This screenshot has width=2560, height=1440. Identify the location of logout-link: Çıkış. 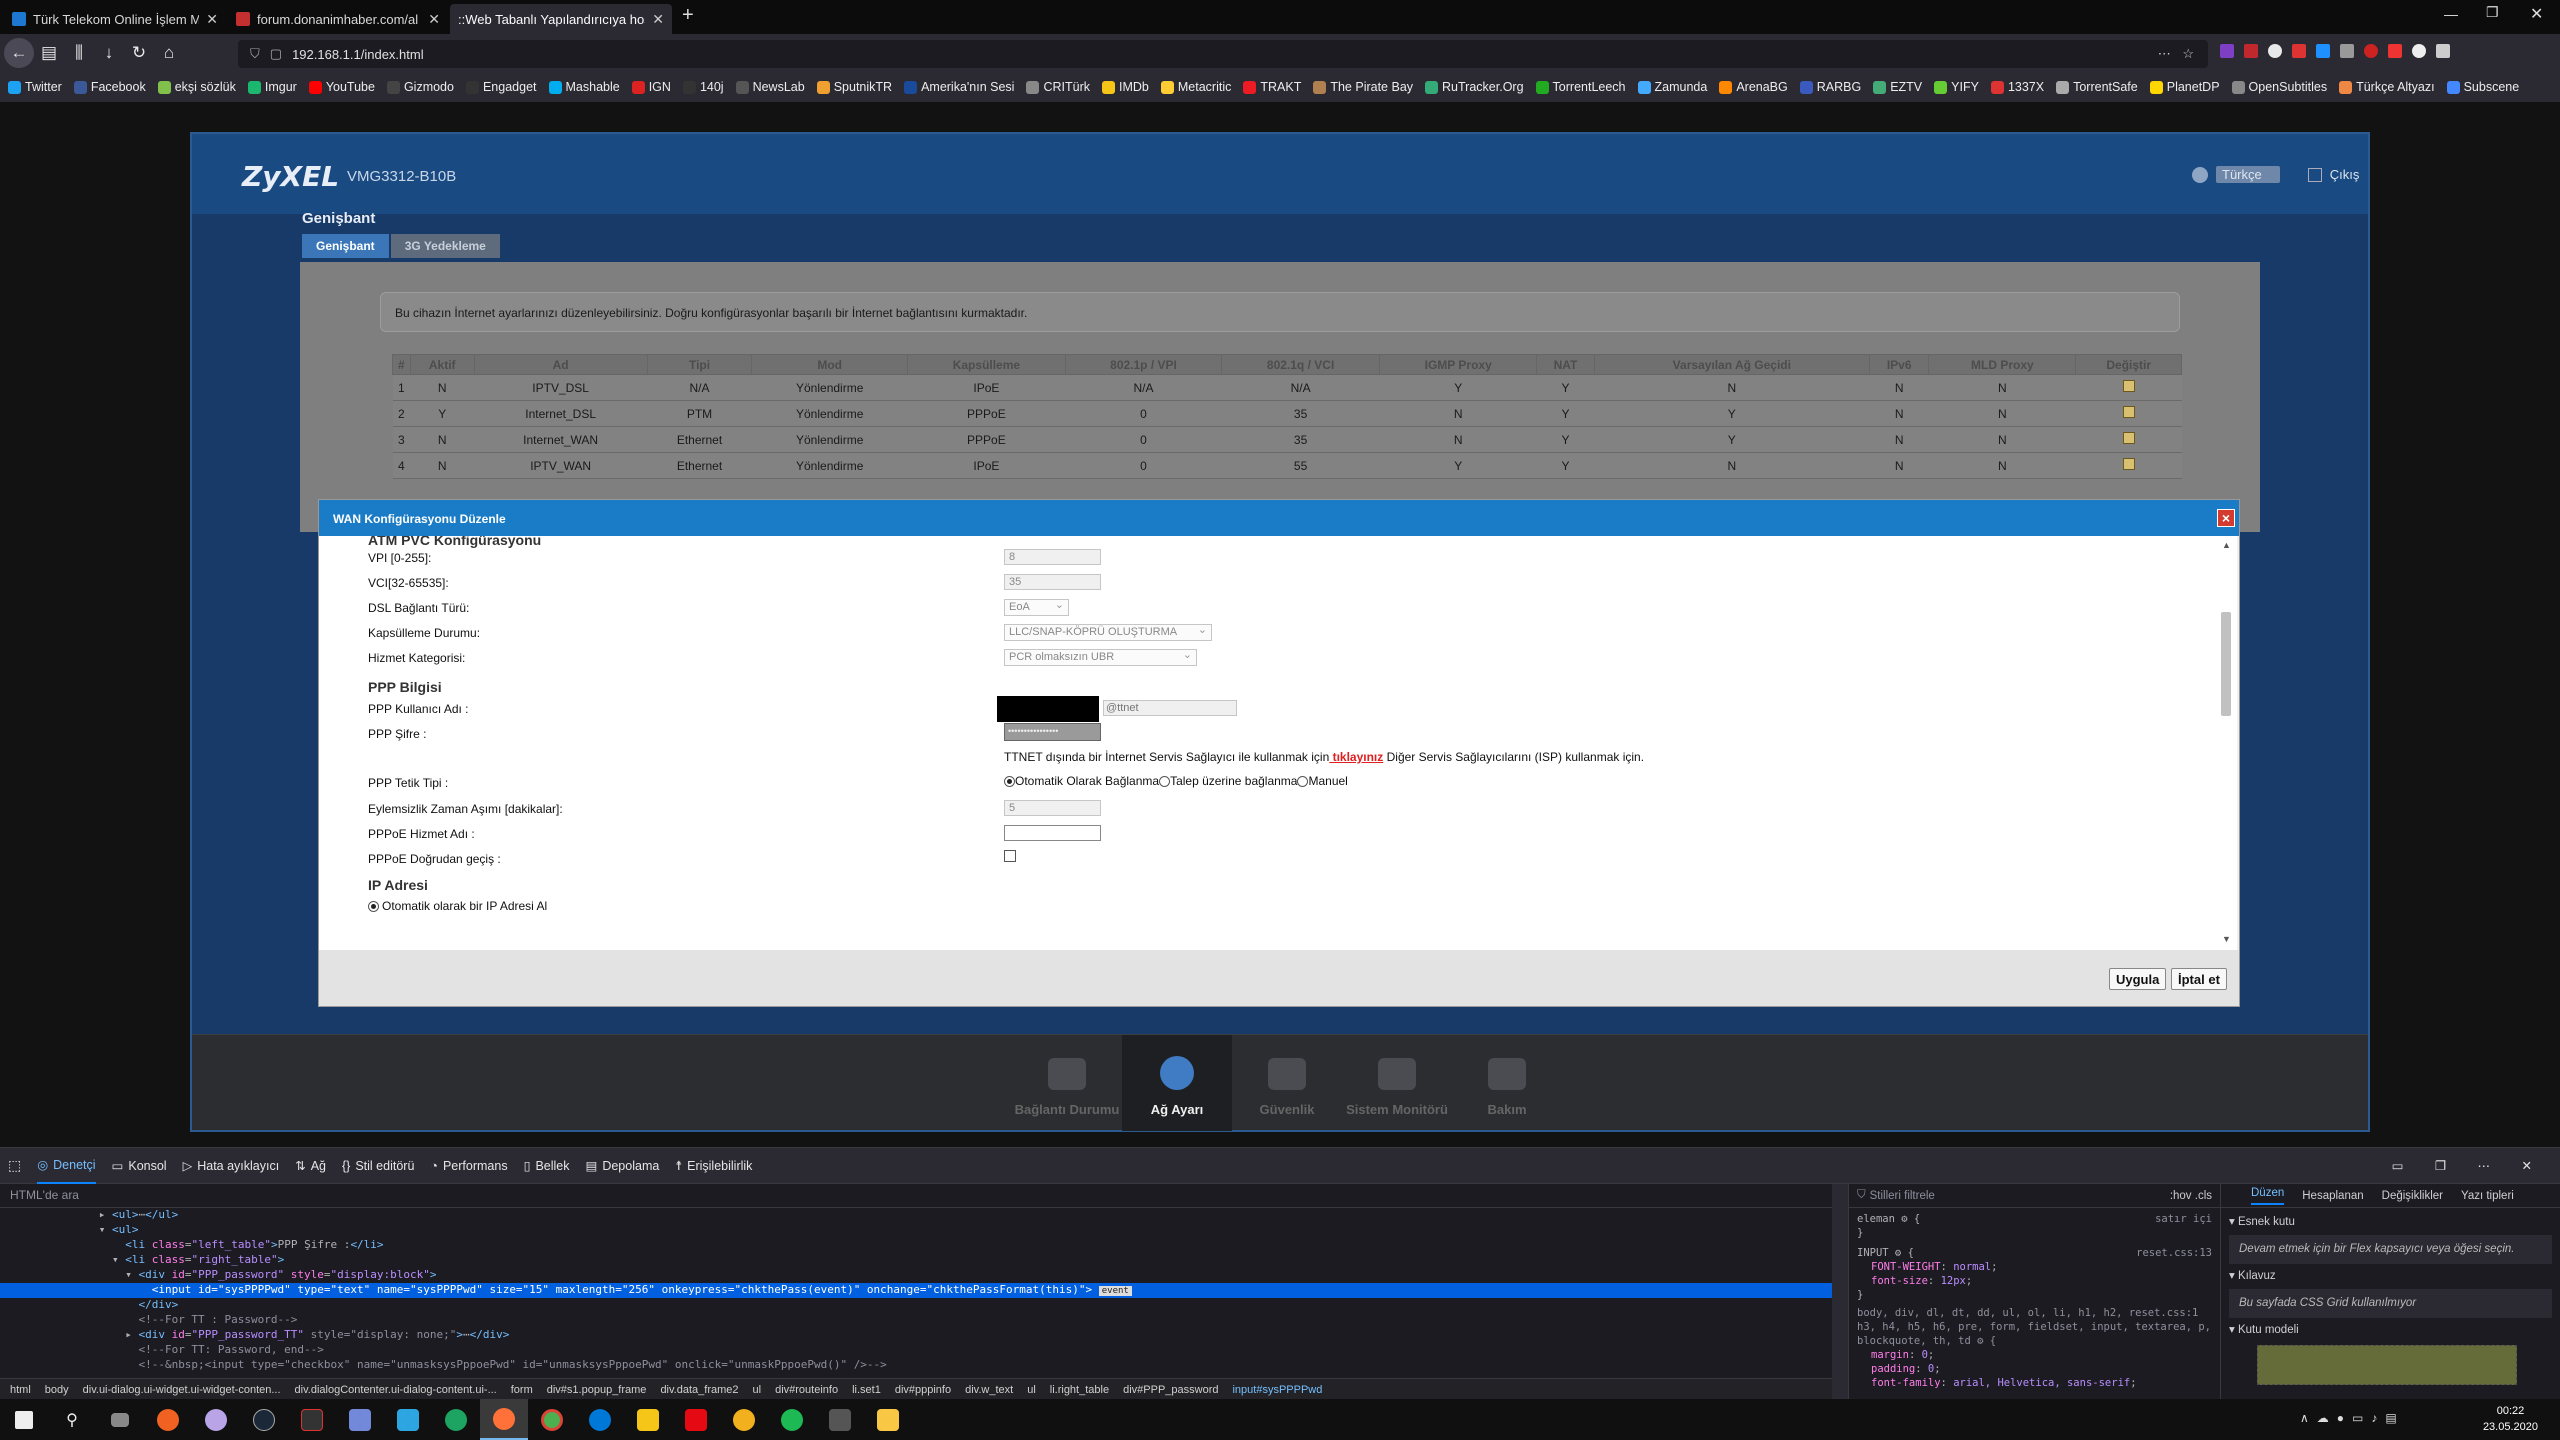
(2345, 174).